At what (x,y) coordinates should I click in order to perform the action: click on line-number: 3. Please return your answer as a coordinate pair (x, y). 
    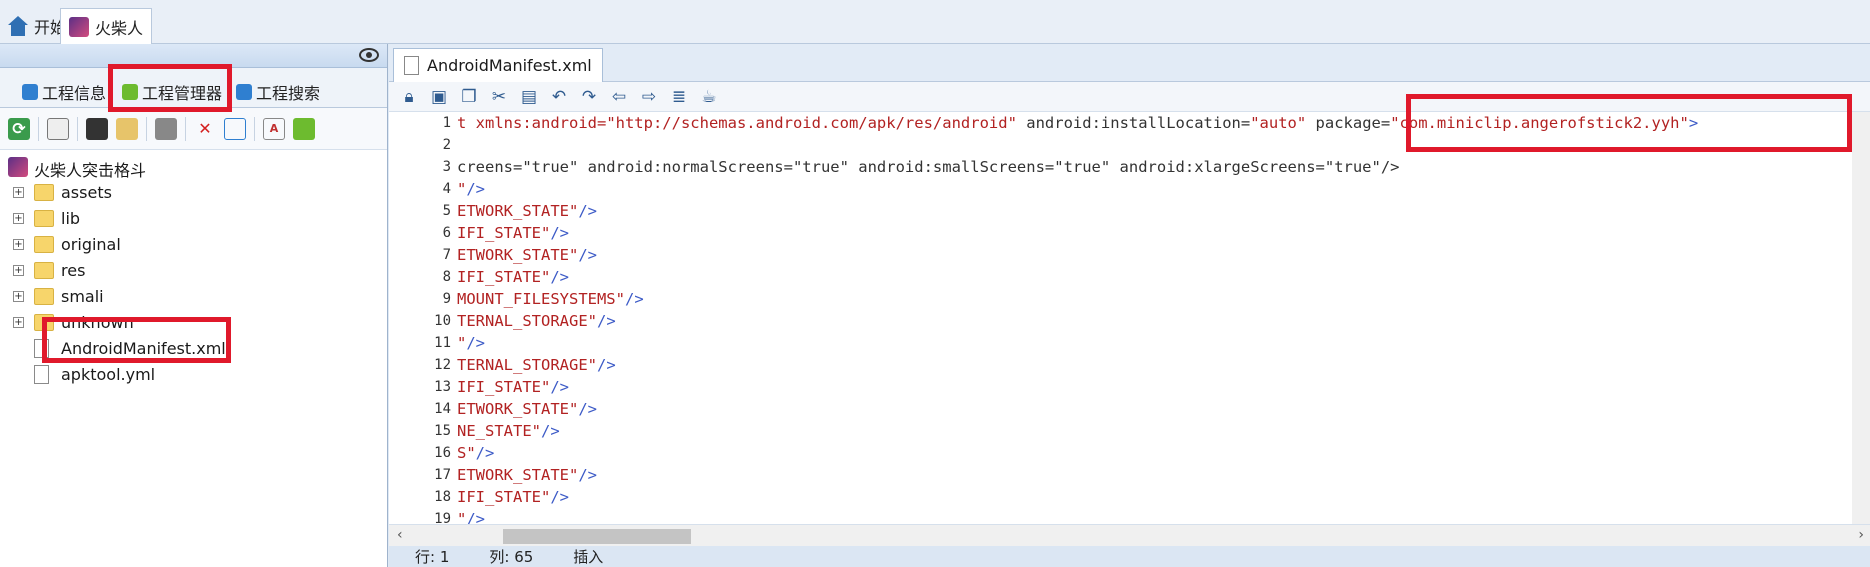
    Looking at the image, I should click on (446, 167).